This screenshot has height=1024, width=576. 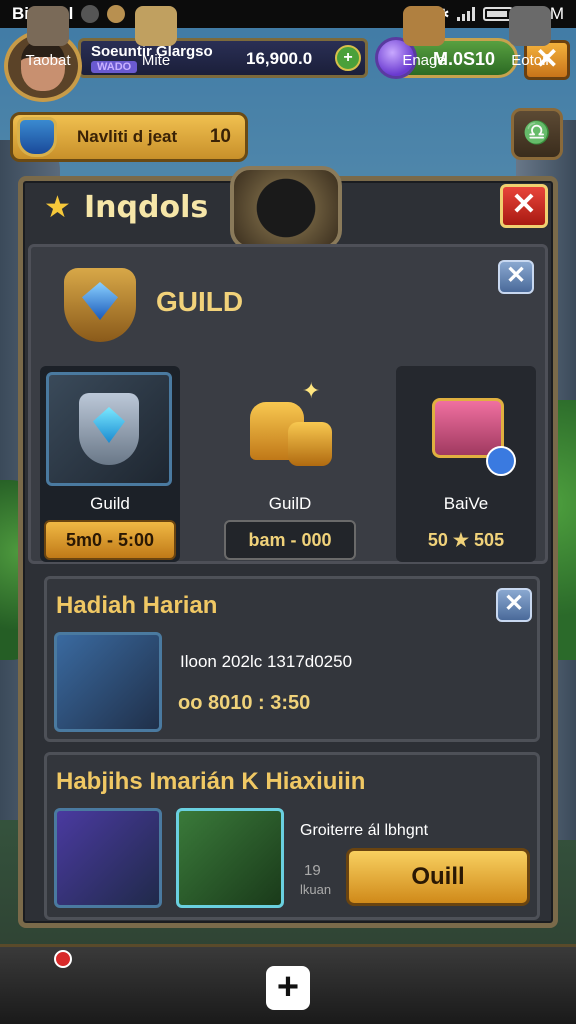 What do you see at coordinates (288, 988) in the screenshot?
I see `add-button: +` at bounding box center [288, 988].